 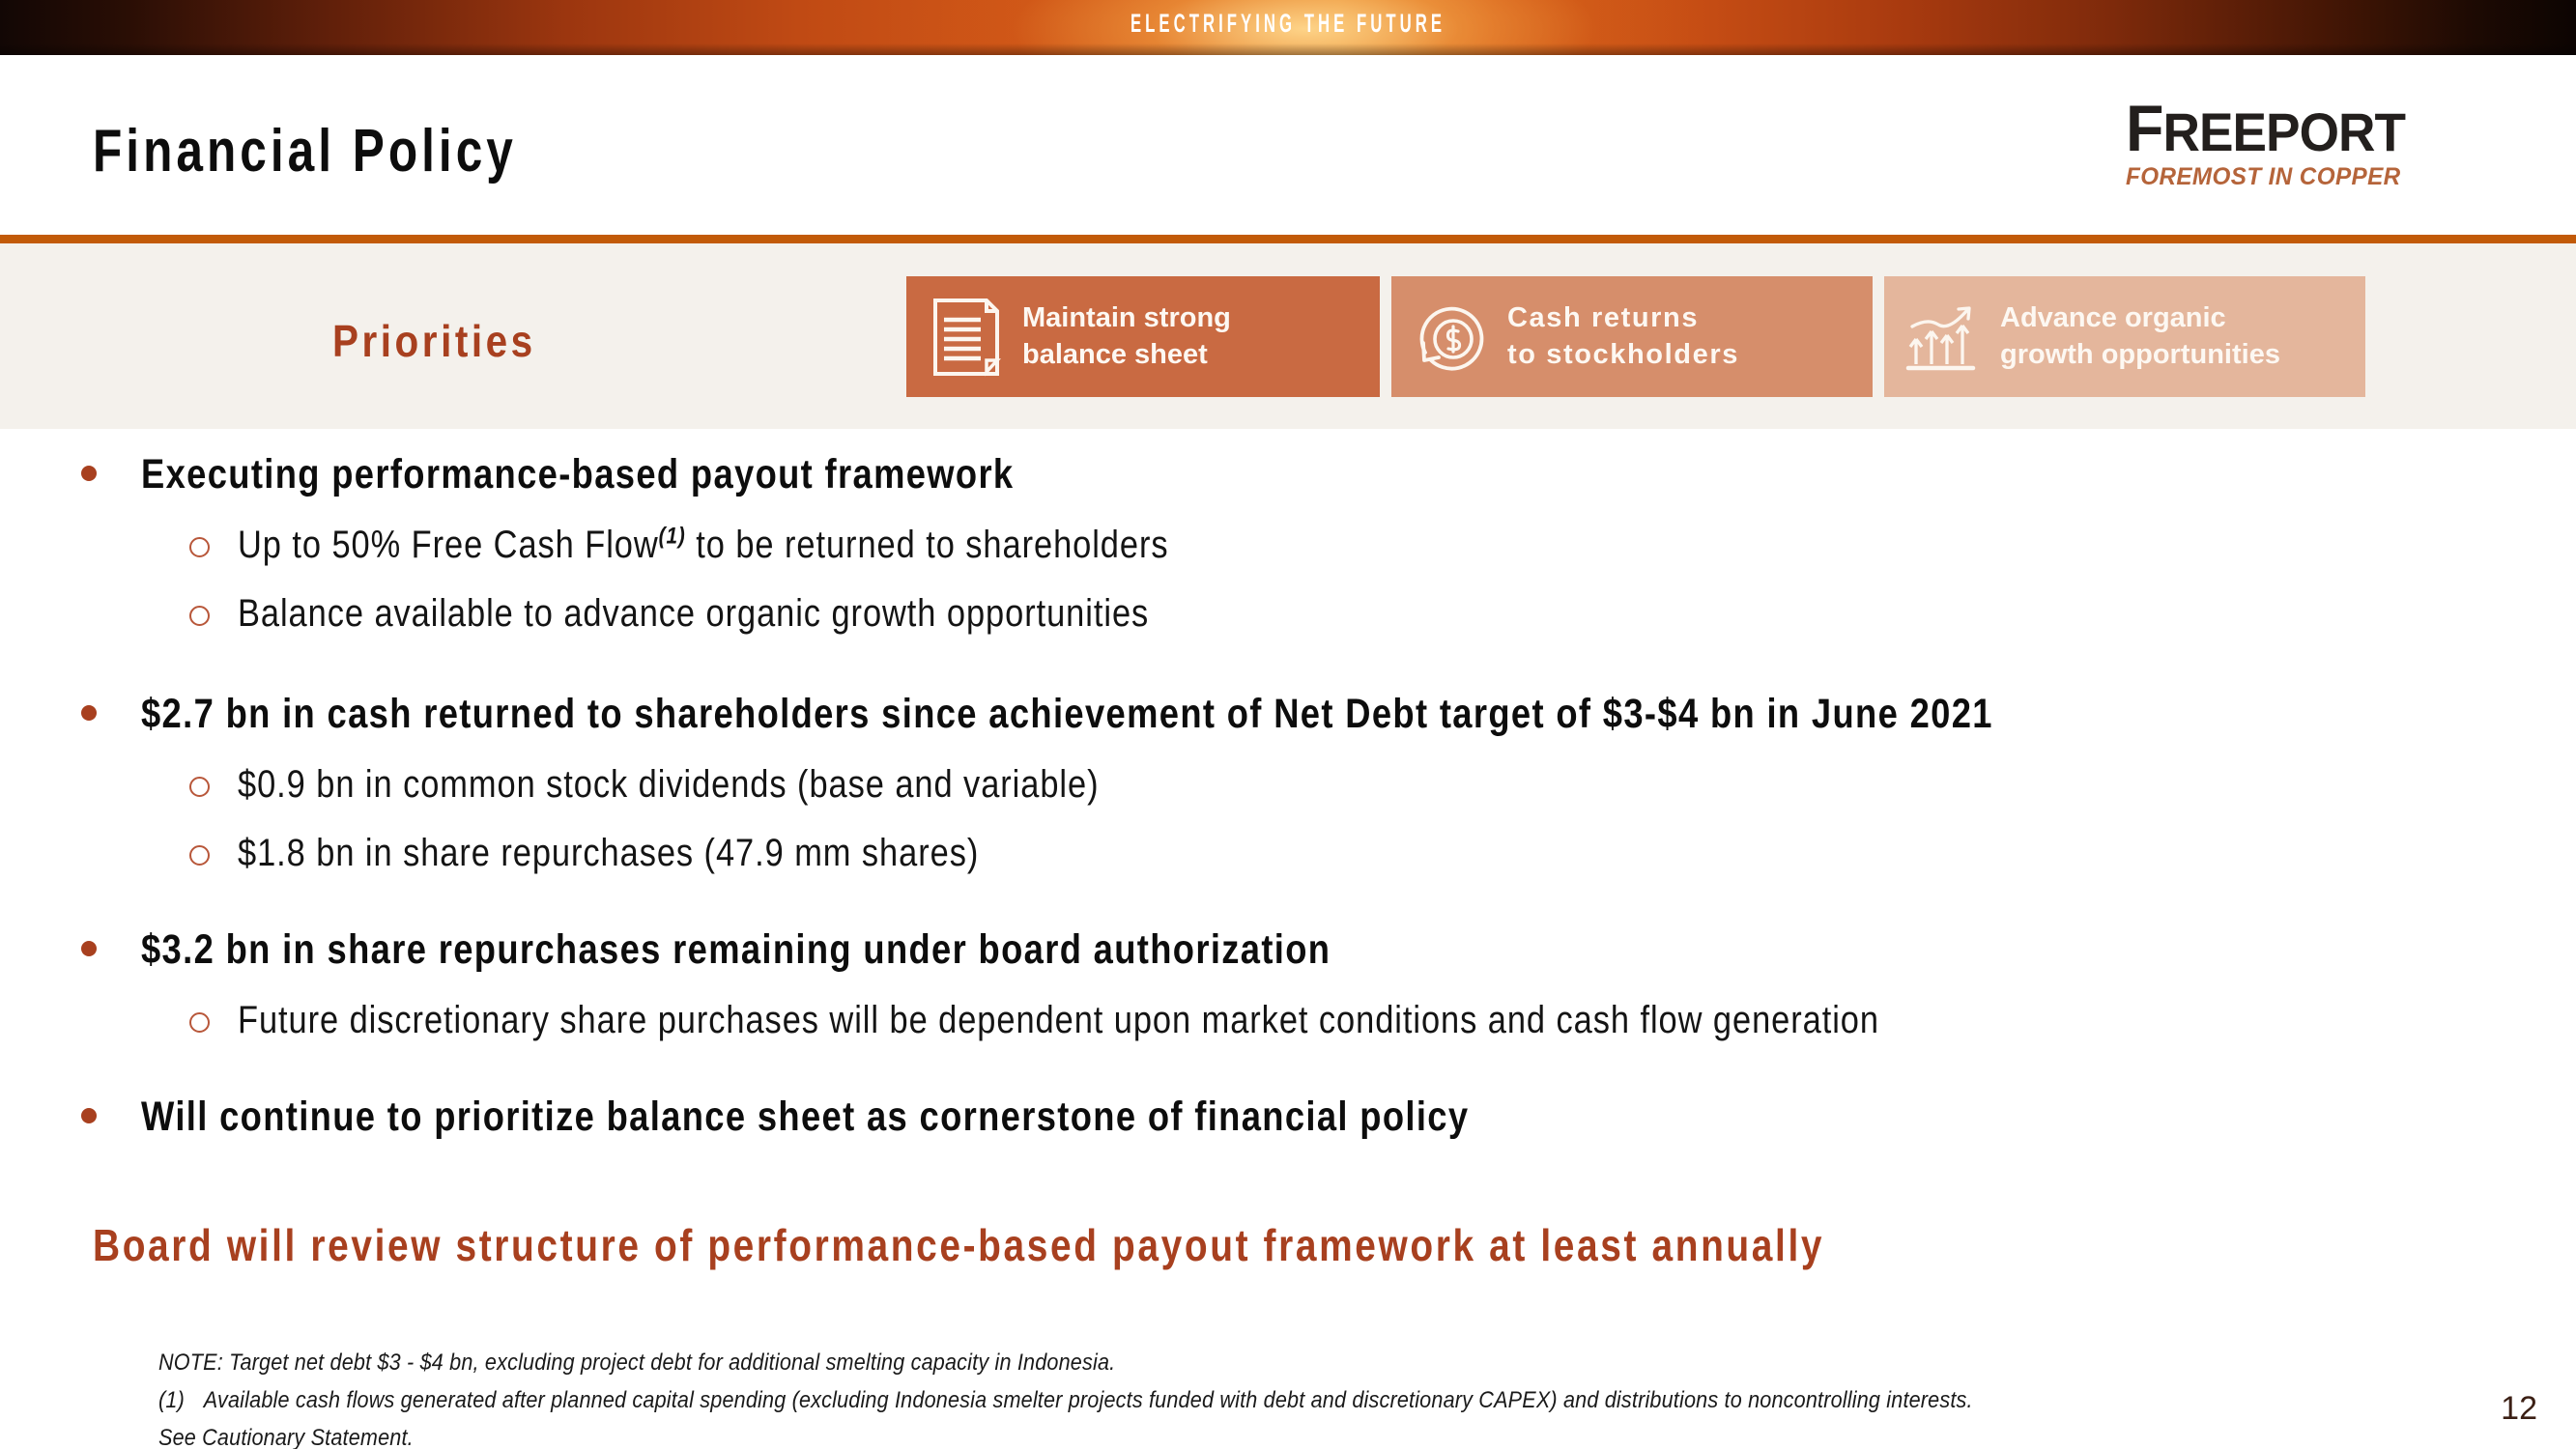 I want to click on accent-divider, so click(x=1288, y=239).